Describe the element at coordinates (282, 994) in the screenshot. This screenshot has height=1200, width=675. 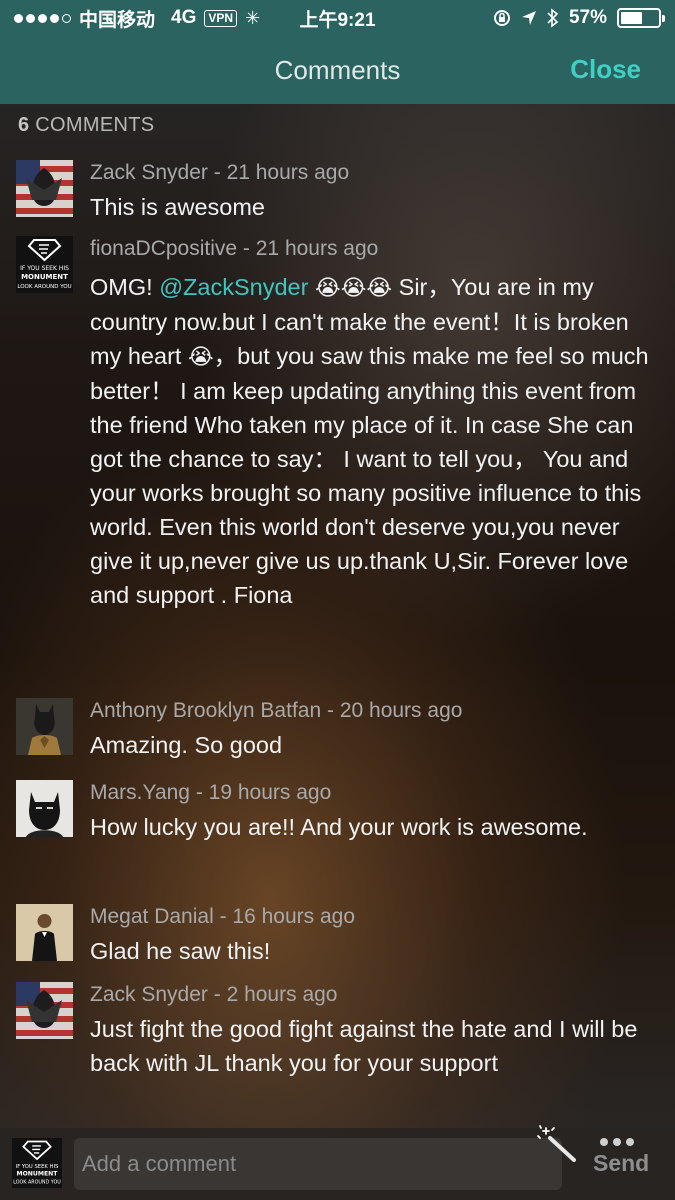
I see `comment-time: 2 hours ago` at that location.